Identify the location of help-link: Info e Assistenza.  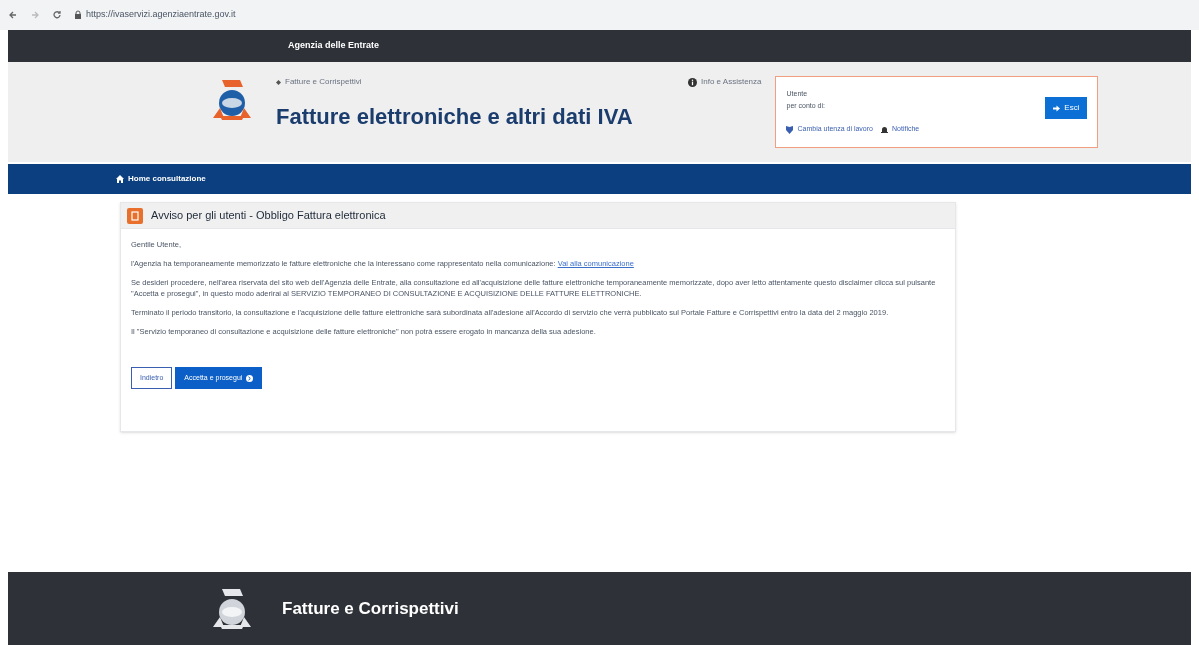
(731, 82).